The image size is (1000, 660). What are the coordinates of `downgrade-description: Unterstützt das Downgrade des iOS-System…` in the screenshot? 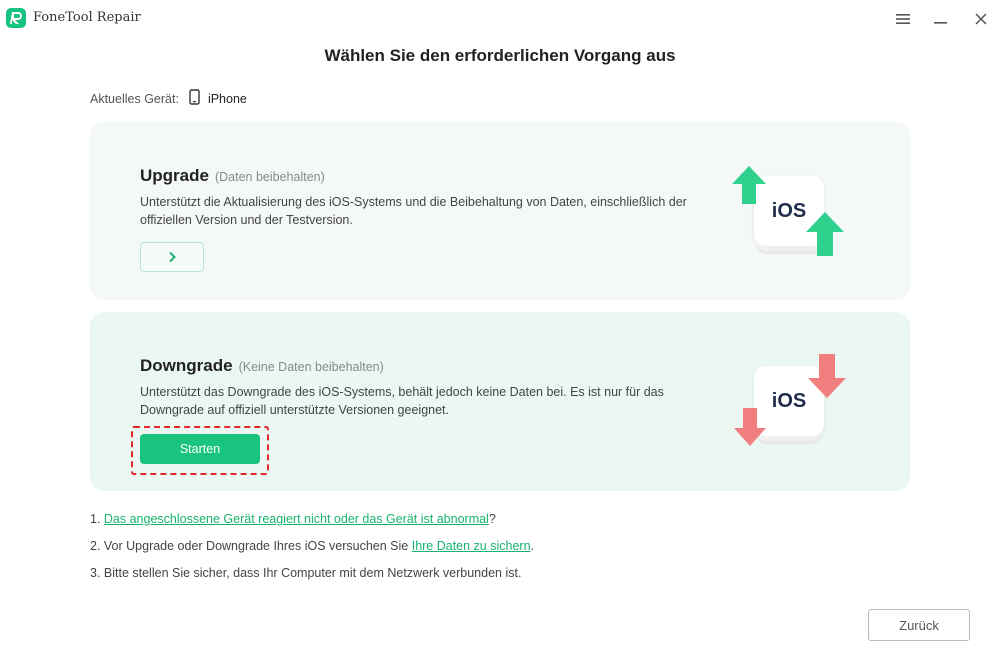 It's located at (402, 401).